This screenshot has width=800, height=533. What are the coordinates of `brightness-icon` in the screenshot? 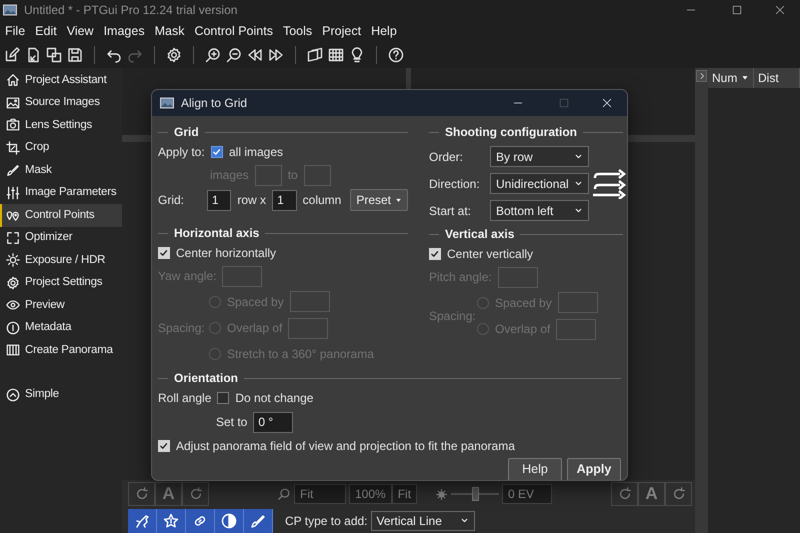 It's located at (441, 495).